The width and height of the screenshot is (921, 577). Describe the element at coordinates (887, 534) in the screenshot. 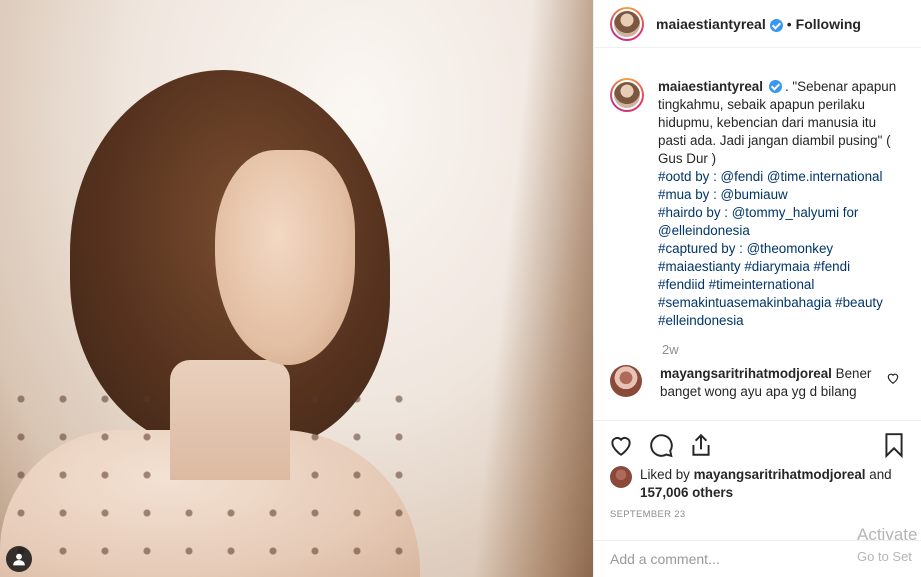

I see `watermark-line-1: Activate` at that location.